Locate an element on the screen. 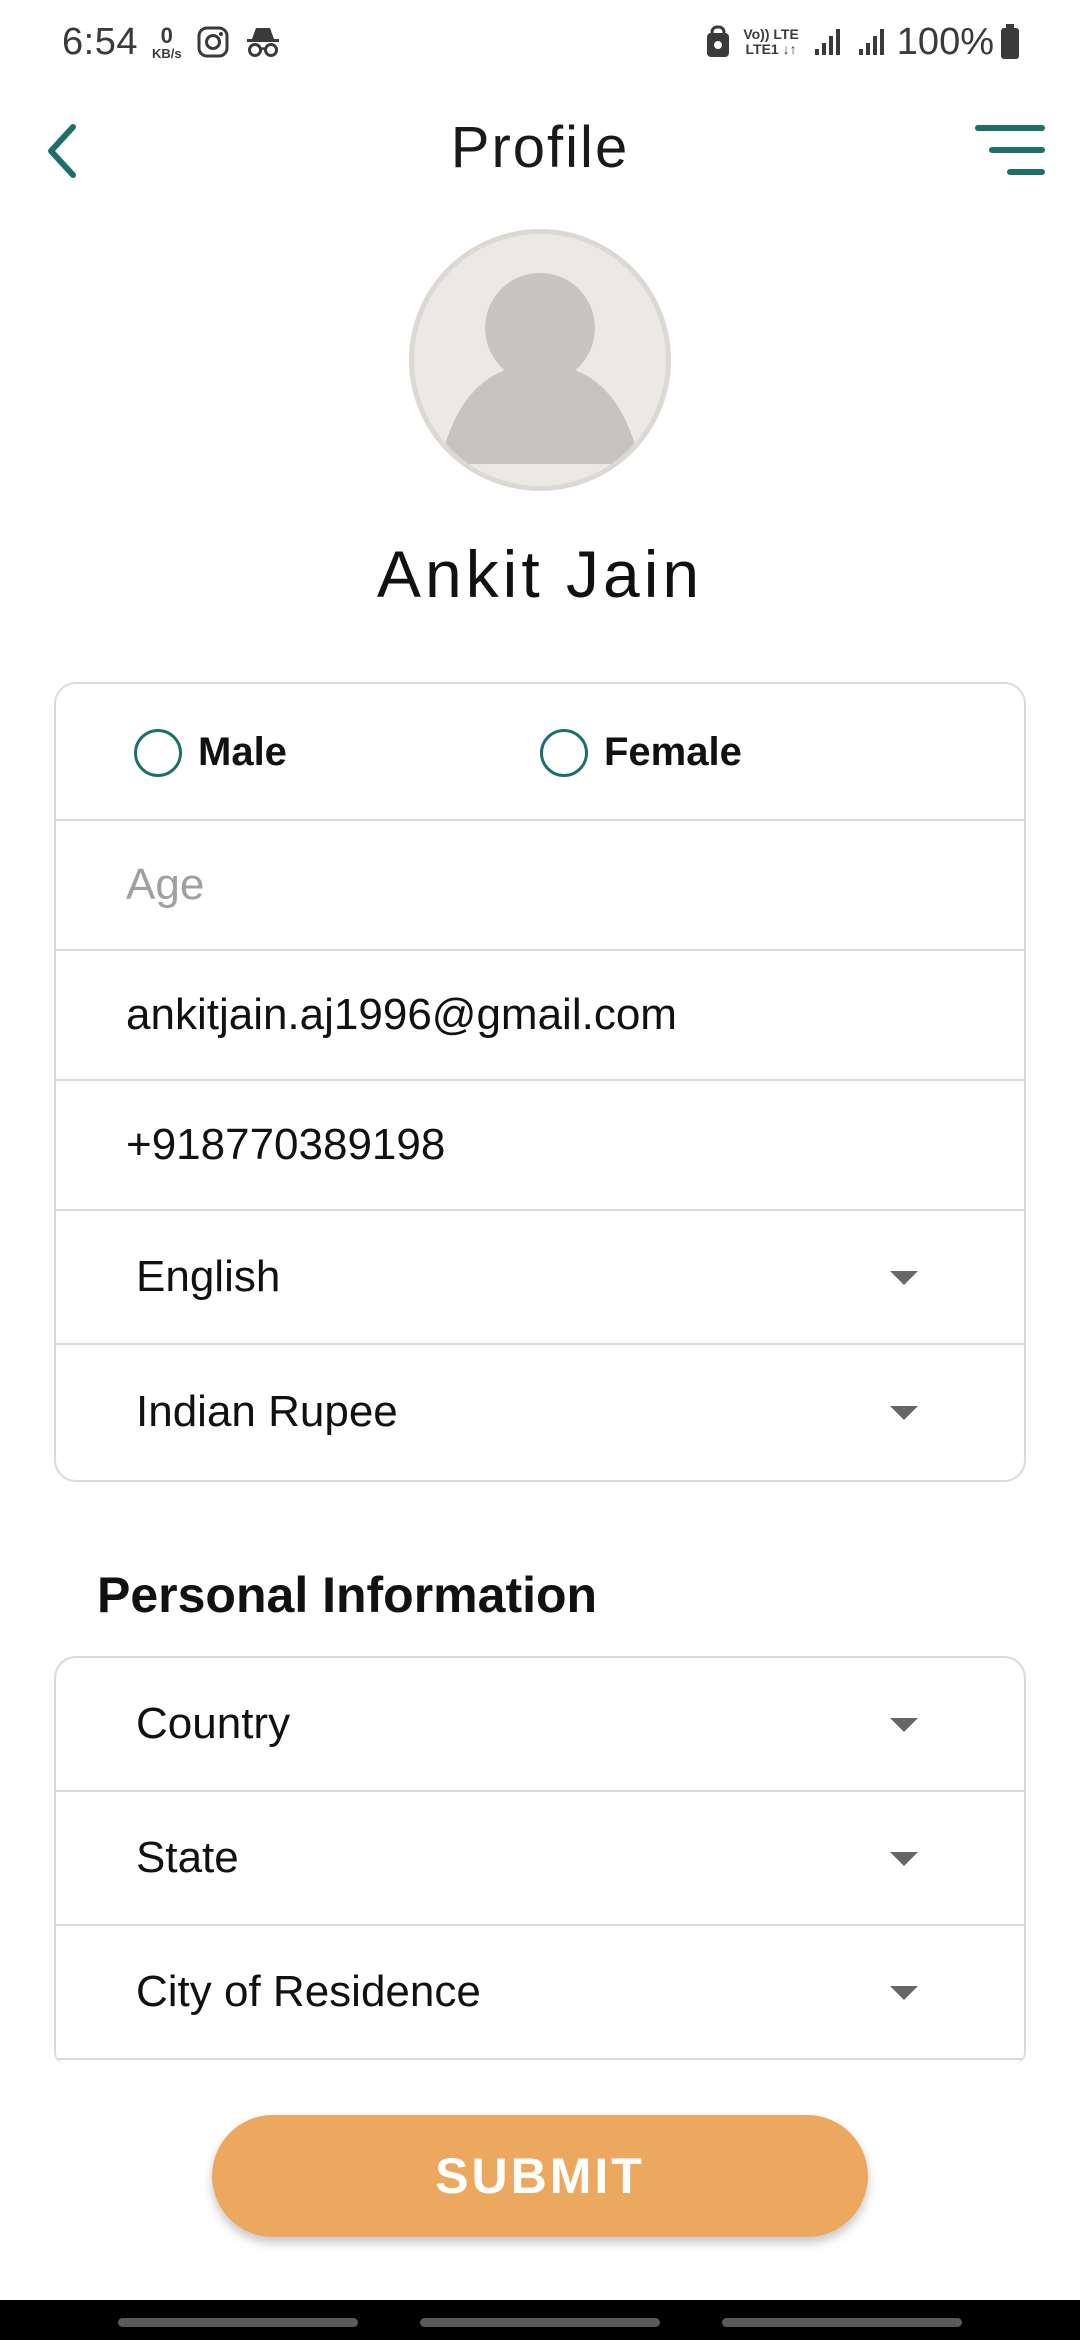 The image size is (1080, 2340). menu-button is located at coordinates (1010, 150).